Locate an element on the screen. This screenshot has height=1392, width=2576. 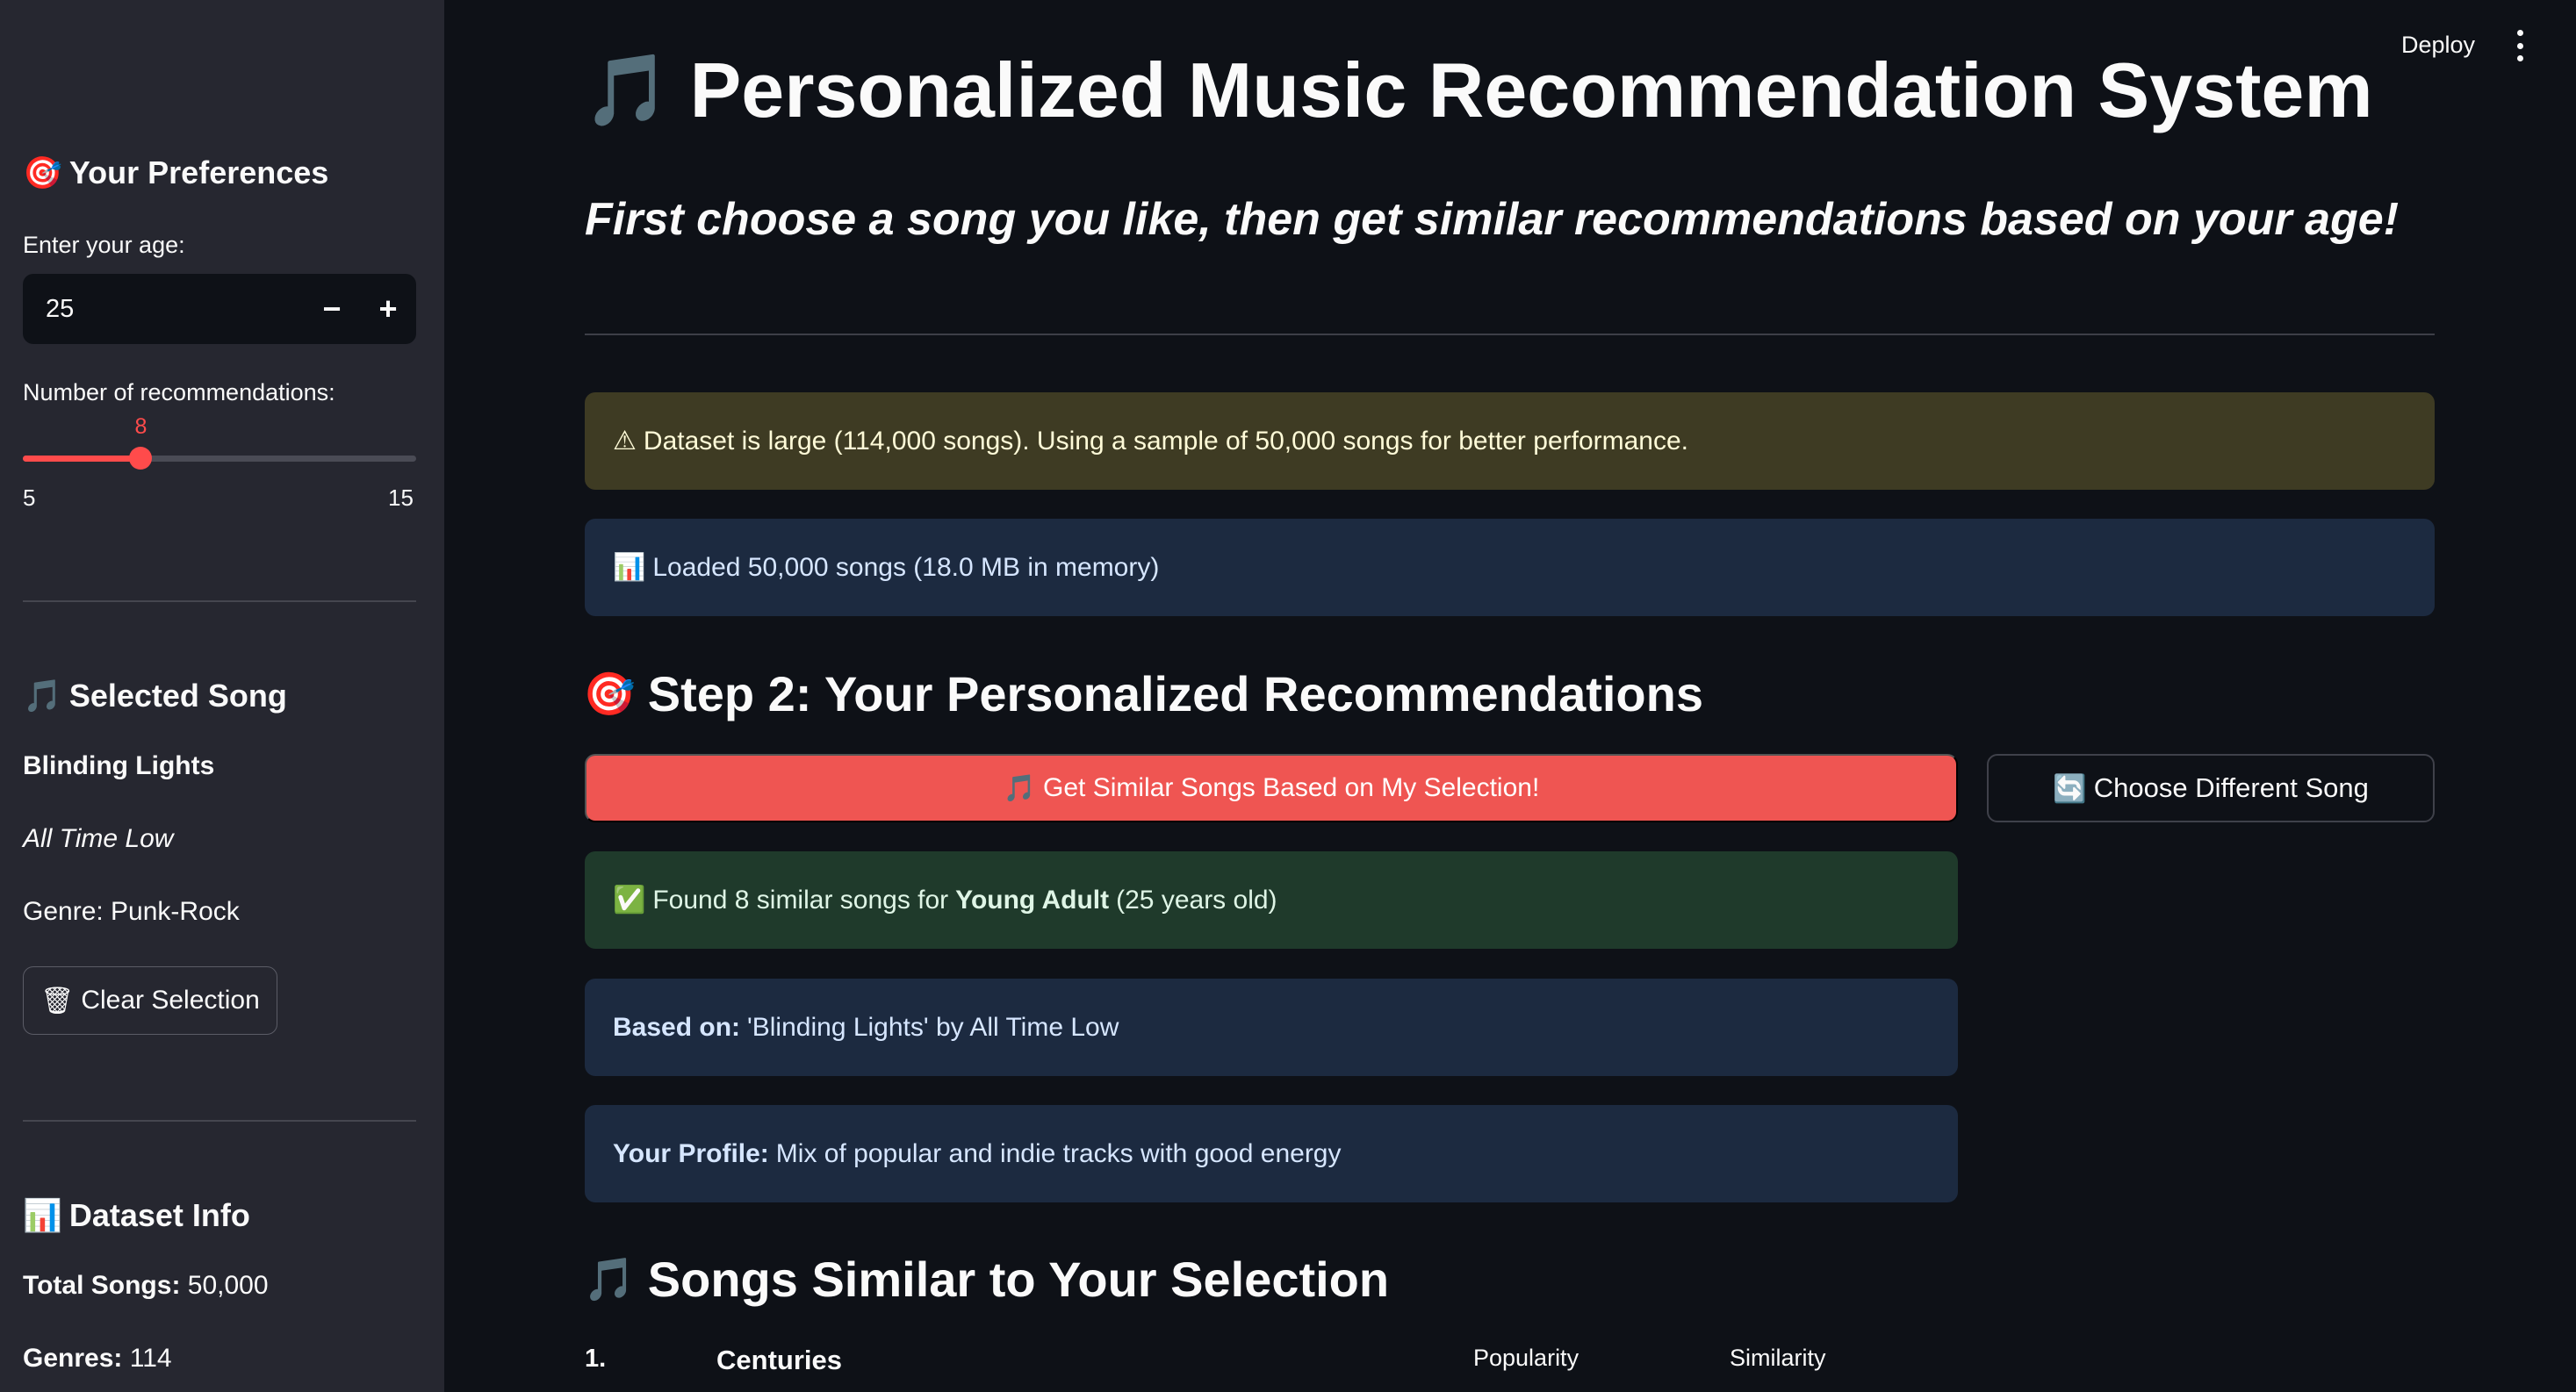
selected-song-header: 🎵 Selected Song is located at coordinates (155, 696).